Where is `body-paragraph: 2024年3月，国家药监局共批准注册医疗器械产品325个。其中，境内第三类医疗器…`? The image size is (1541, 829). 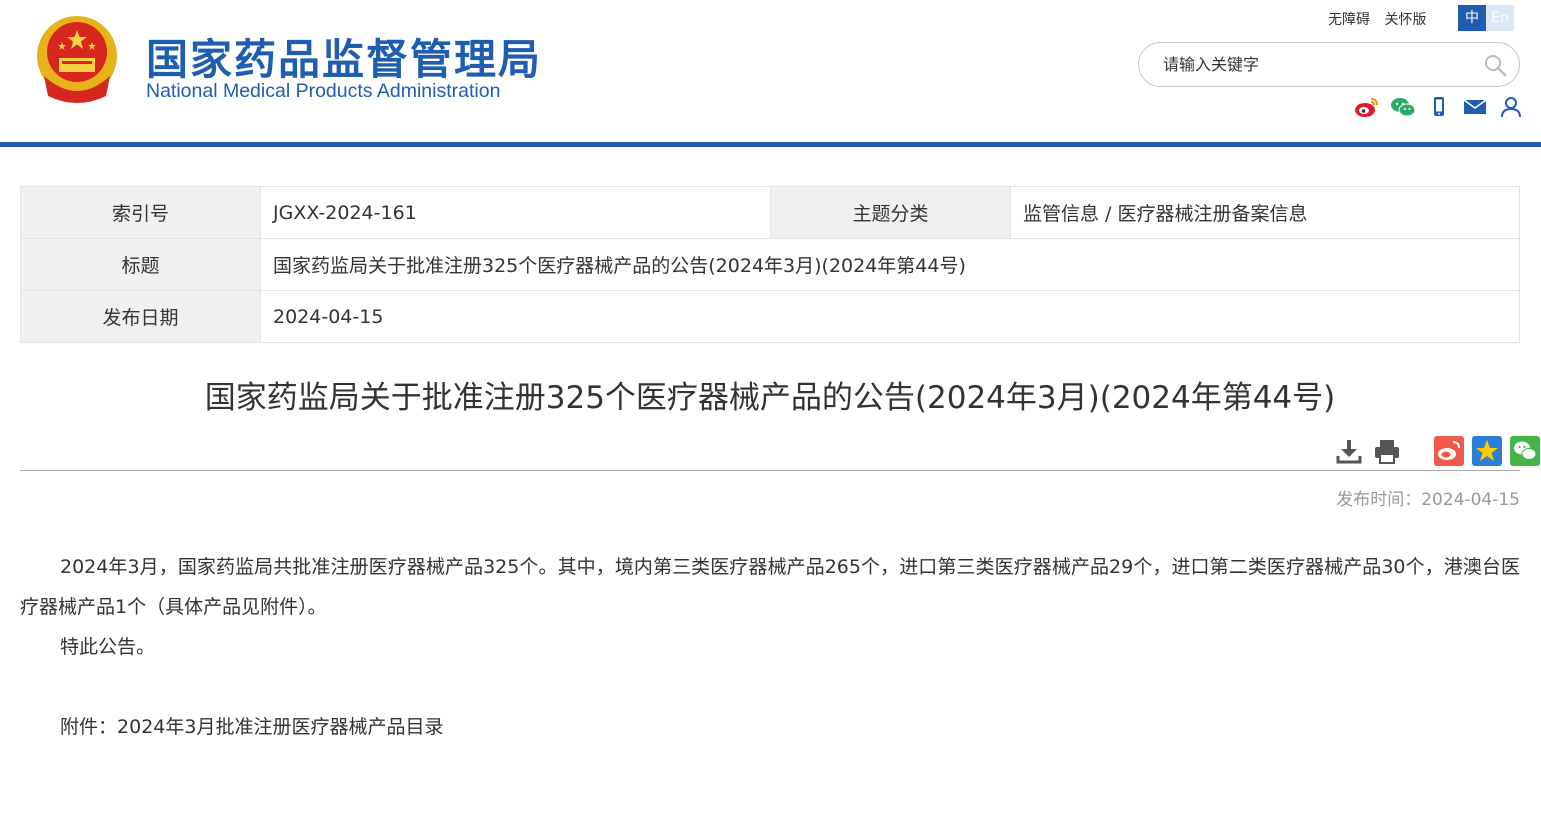
body-paragraph: 2024年3月，国家药监局共批准注册医疗器械产品325个。其中，境内第三类医疗器… is located at coordinates (770, 587).